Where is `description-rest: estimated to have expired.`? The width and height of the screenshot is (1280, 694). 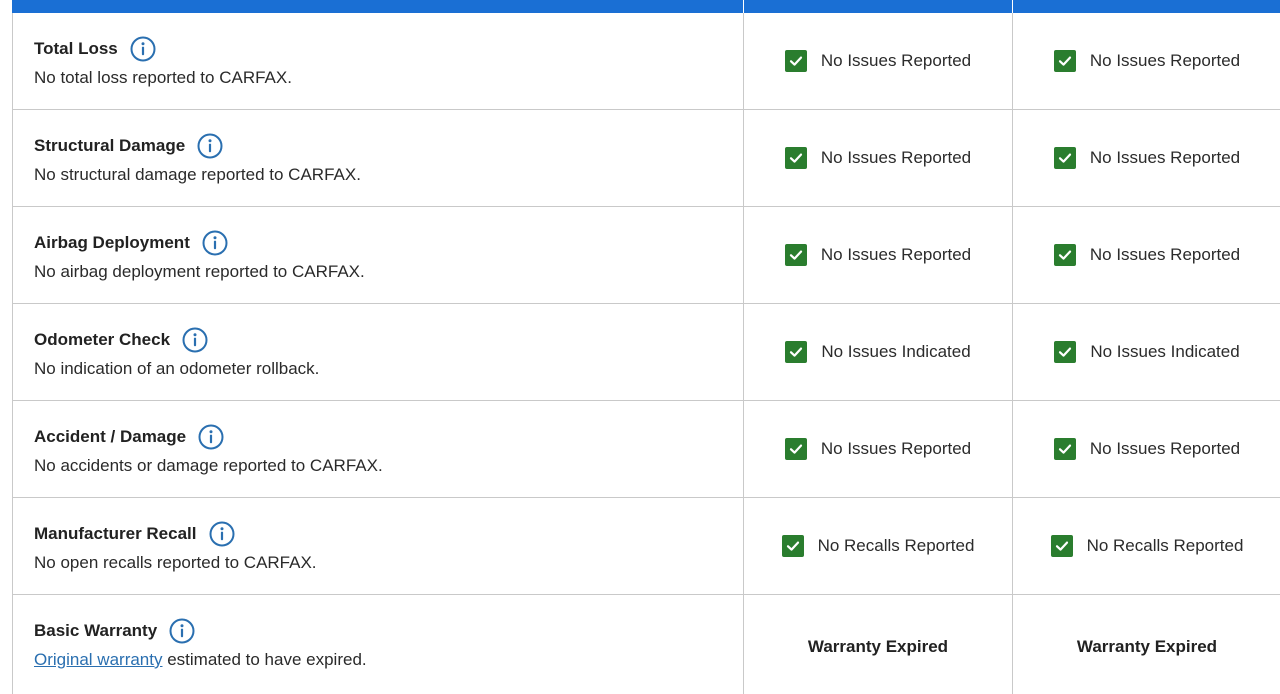 description-rest: estimated to have expired. is located at coordinates (264, 659).